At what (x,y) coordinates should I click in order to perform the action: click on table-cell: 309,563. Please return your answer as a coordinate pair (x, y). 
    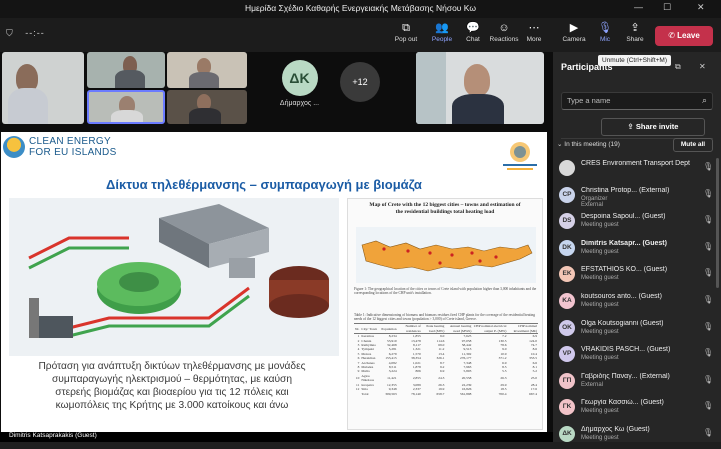
    Looking at the image, I should click on (391, 393).